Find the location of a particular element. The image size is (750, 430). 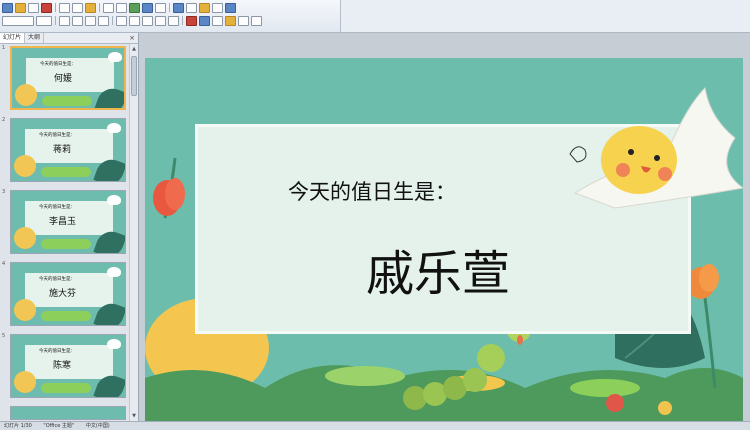

slide-thumbnail: 今天的值日生是： 李昌玉 is located at coordinates (68, 222).